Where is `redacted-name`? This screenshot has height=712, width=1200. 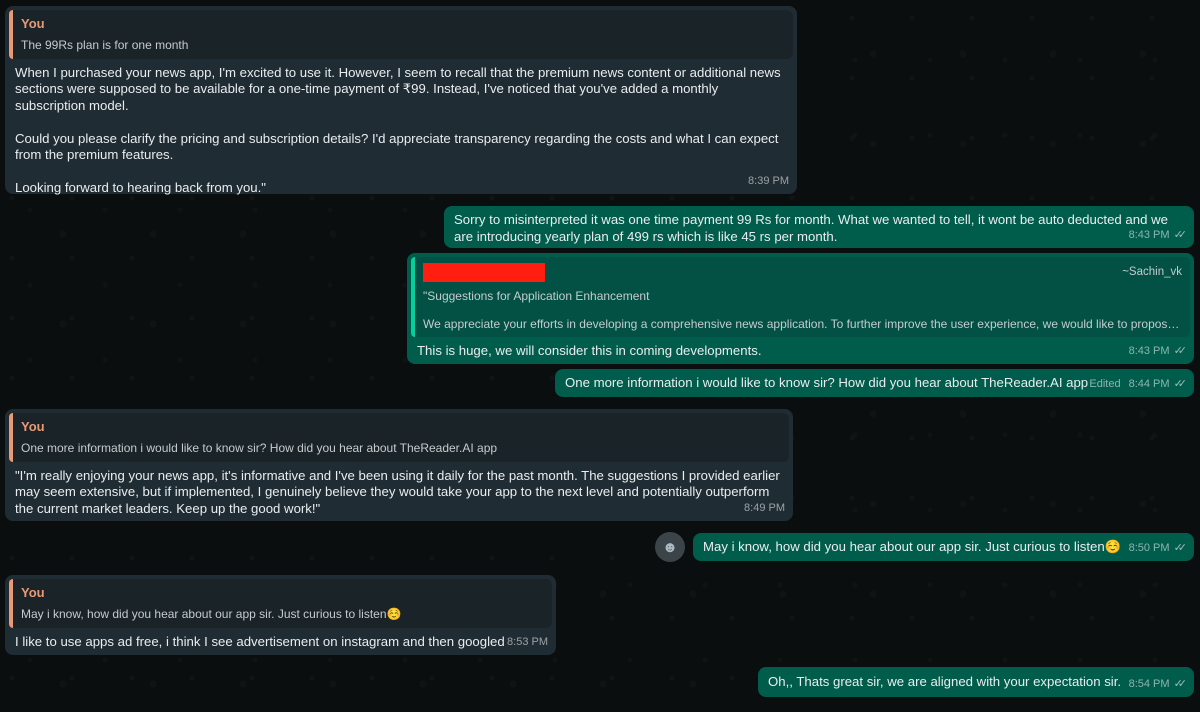 redacted-name is located at coordinates (484, 272).